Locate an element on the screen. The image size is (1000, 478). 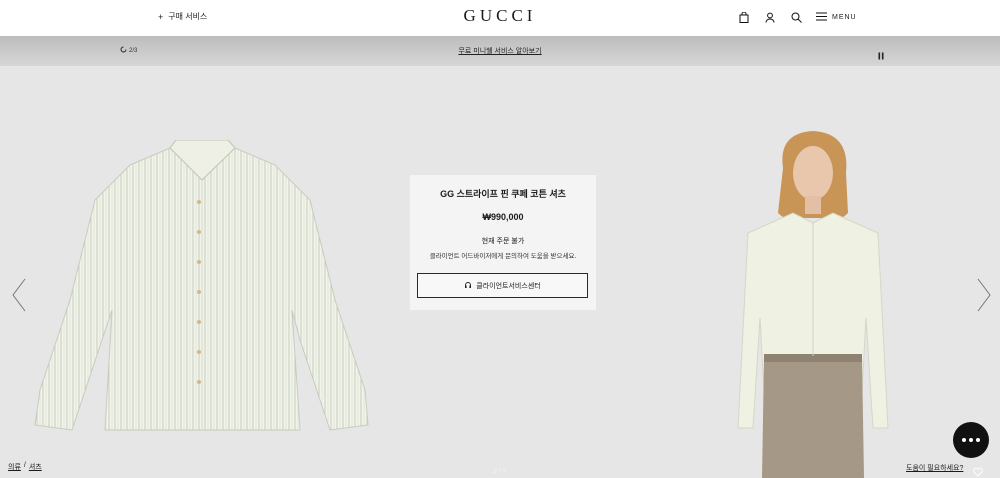
headset-icon is located at coordinates (468, 286).